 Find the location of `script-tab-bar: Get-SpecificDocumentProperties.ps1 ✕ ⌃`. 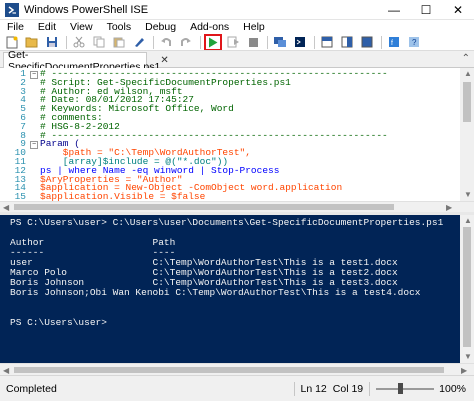

script-tab-bar: Get-SpecificDocumentProperties.ps1 ✕ ⌃ is located at coordinates (237, 61).